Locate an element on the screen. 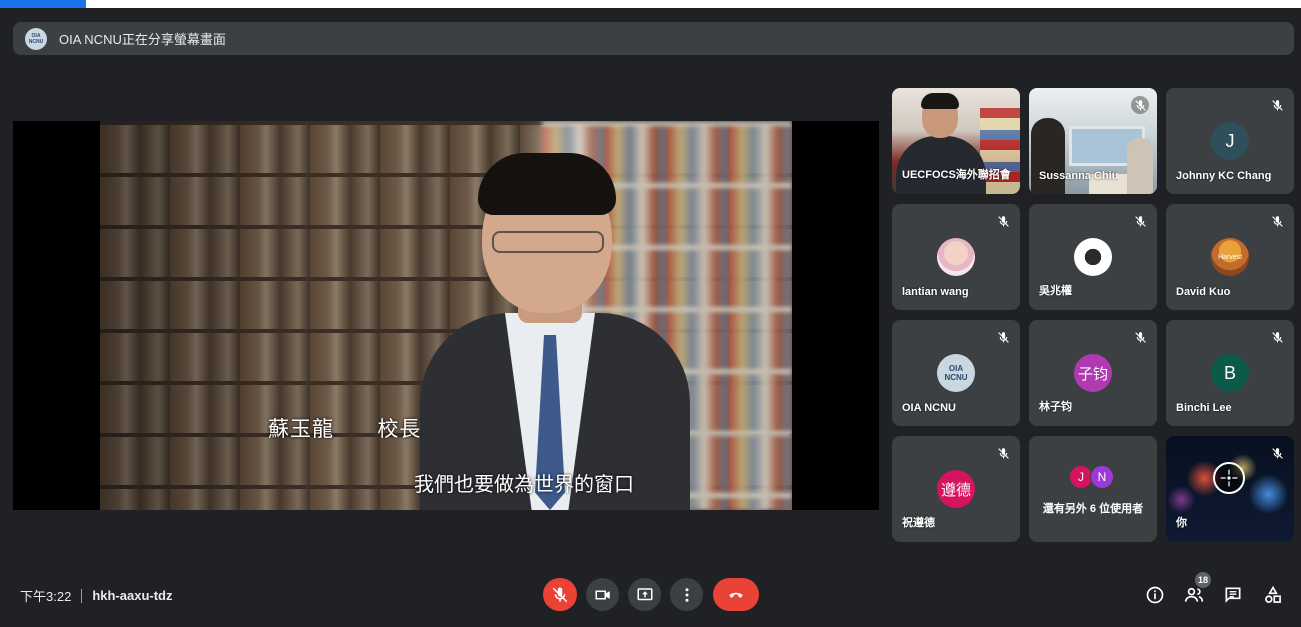 The height and width of the screenshot is (627, 1301). participant-name: 林子钧 is located at coordinates (1055, 407).